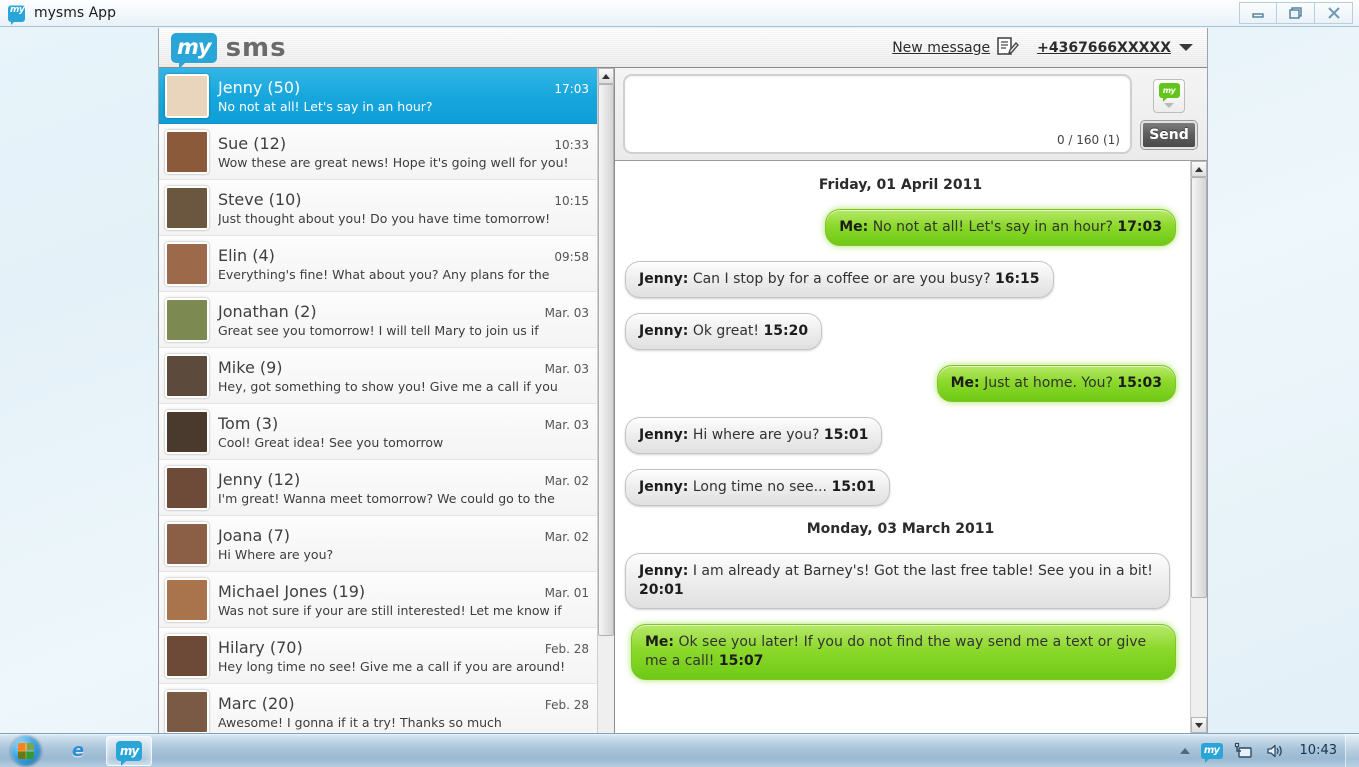 The image size is (1359, 767). What do you see at coordinates (661, 590) in the screenshot?
I see `message-time: 20:01` at bounding box center [661, 590].